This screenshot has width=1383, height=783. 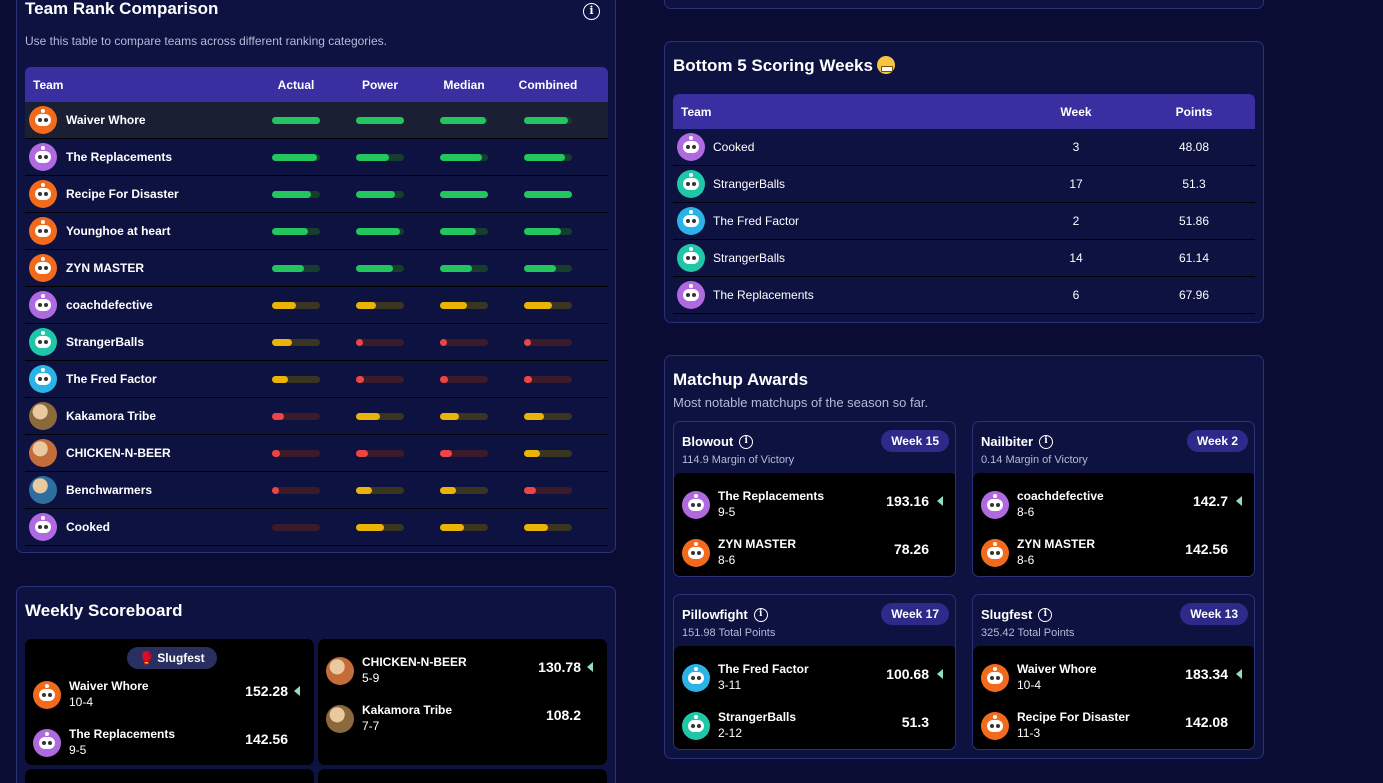 I want to click on team-name: Younghoe at heart, so click(x=118, y=231).